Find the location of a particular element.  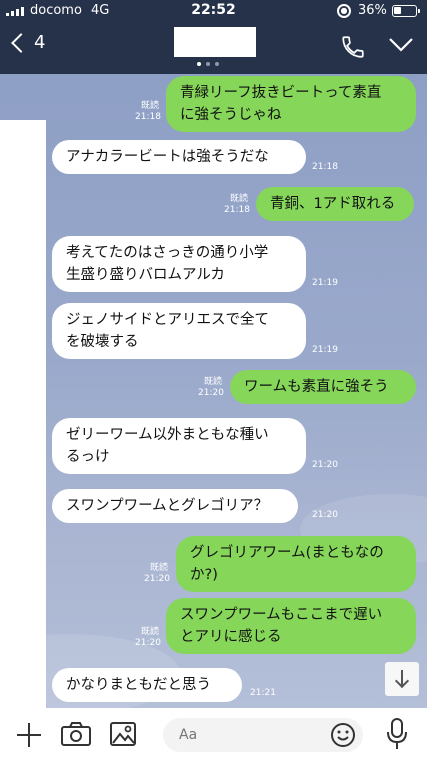

redacted-avatar-column is located at coordinates (23, 414).